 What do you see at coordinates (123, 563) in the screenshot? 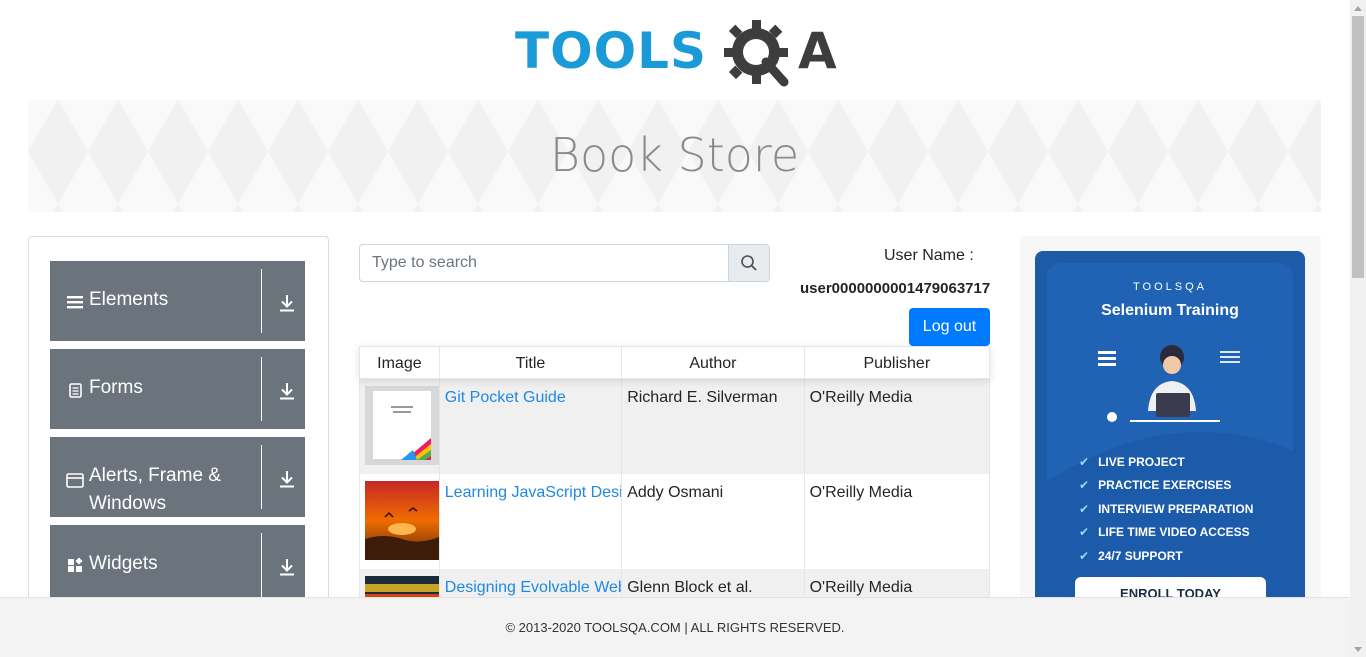
I see `nav-group-label: Widgets` at bounding box center [123, 563].